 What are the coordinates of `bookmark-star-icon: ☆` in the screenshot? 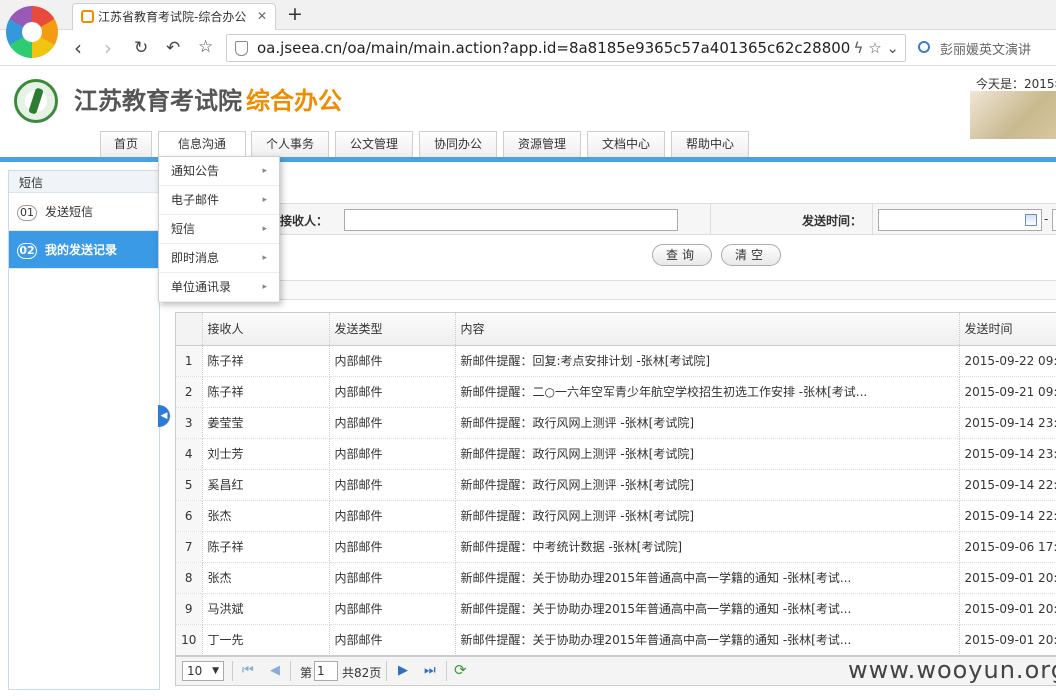 It's located at (205, 47).